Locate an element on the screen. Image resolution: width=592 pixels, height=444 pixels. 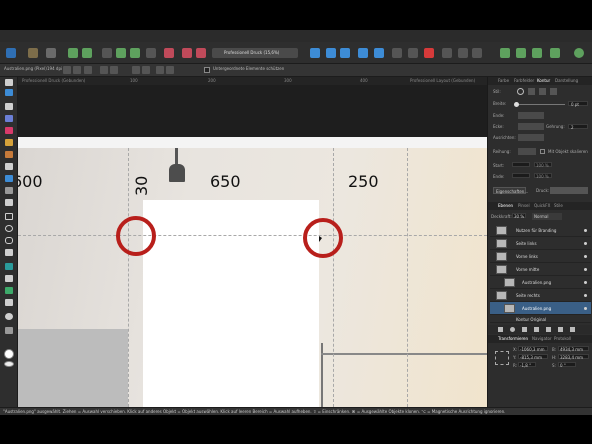
crop-button is located at coordinates (88, 70).